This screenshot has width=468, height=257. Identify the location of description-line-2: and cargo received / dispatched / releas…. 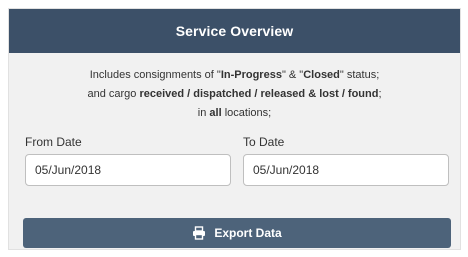
(234, 94).